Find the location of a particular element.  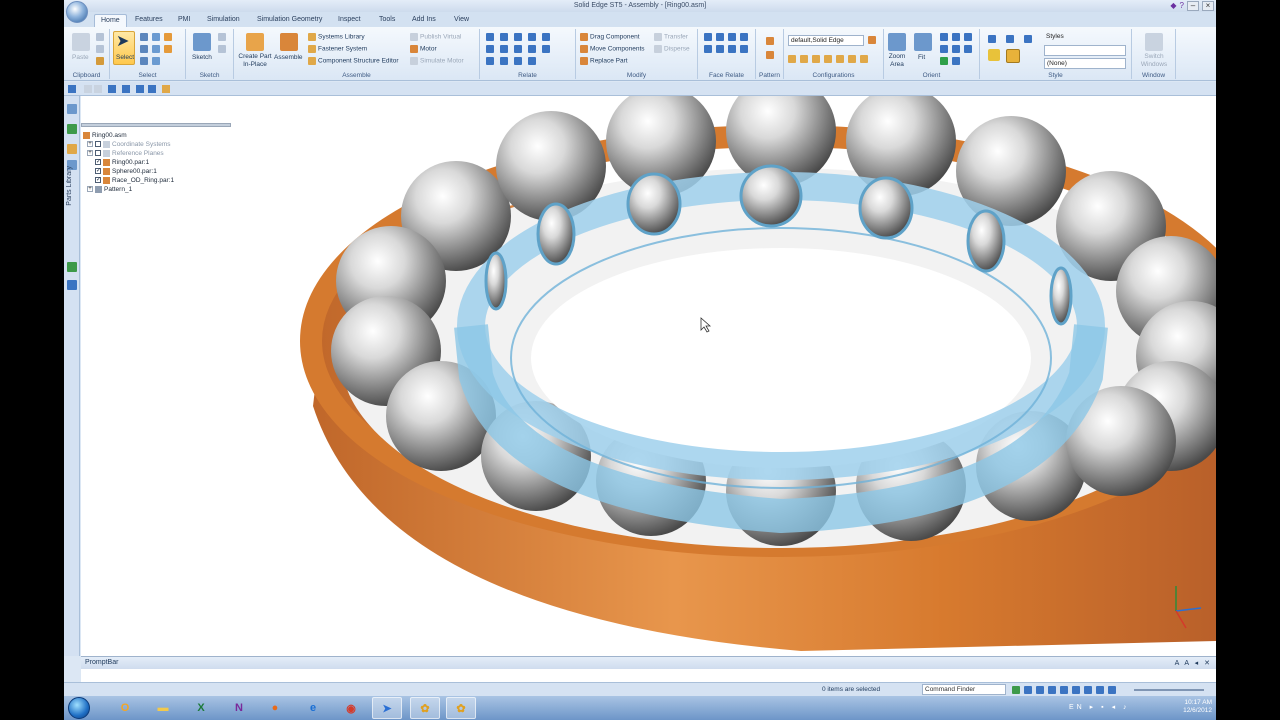

pathfinder-tab-icon is located at coordinates (72, 109).